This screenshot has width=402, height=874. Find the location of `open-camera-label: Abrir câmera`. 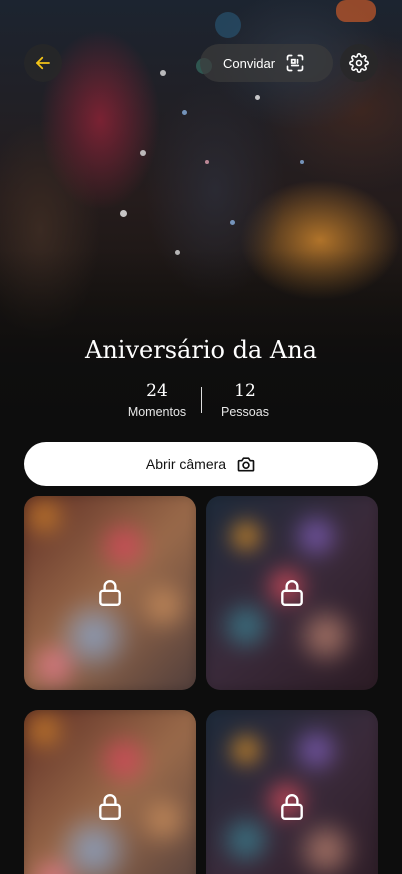

open-camera-label: Abrir câmera is located at coordinates (186, 464).